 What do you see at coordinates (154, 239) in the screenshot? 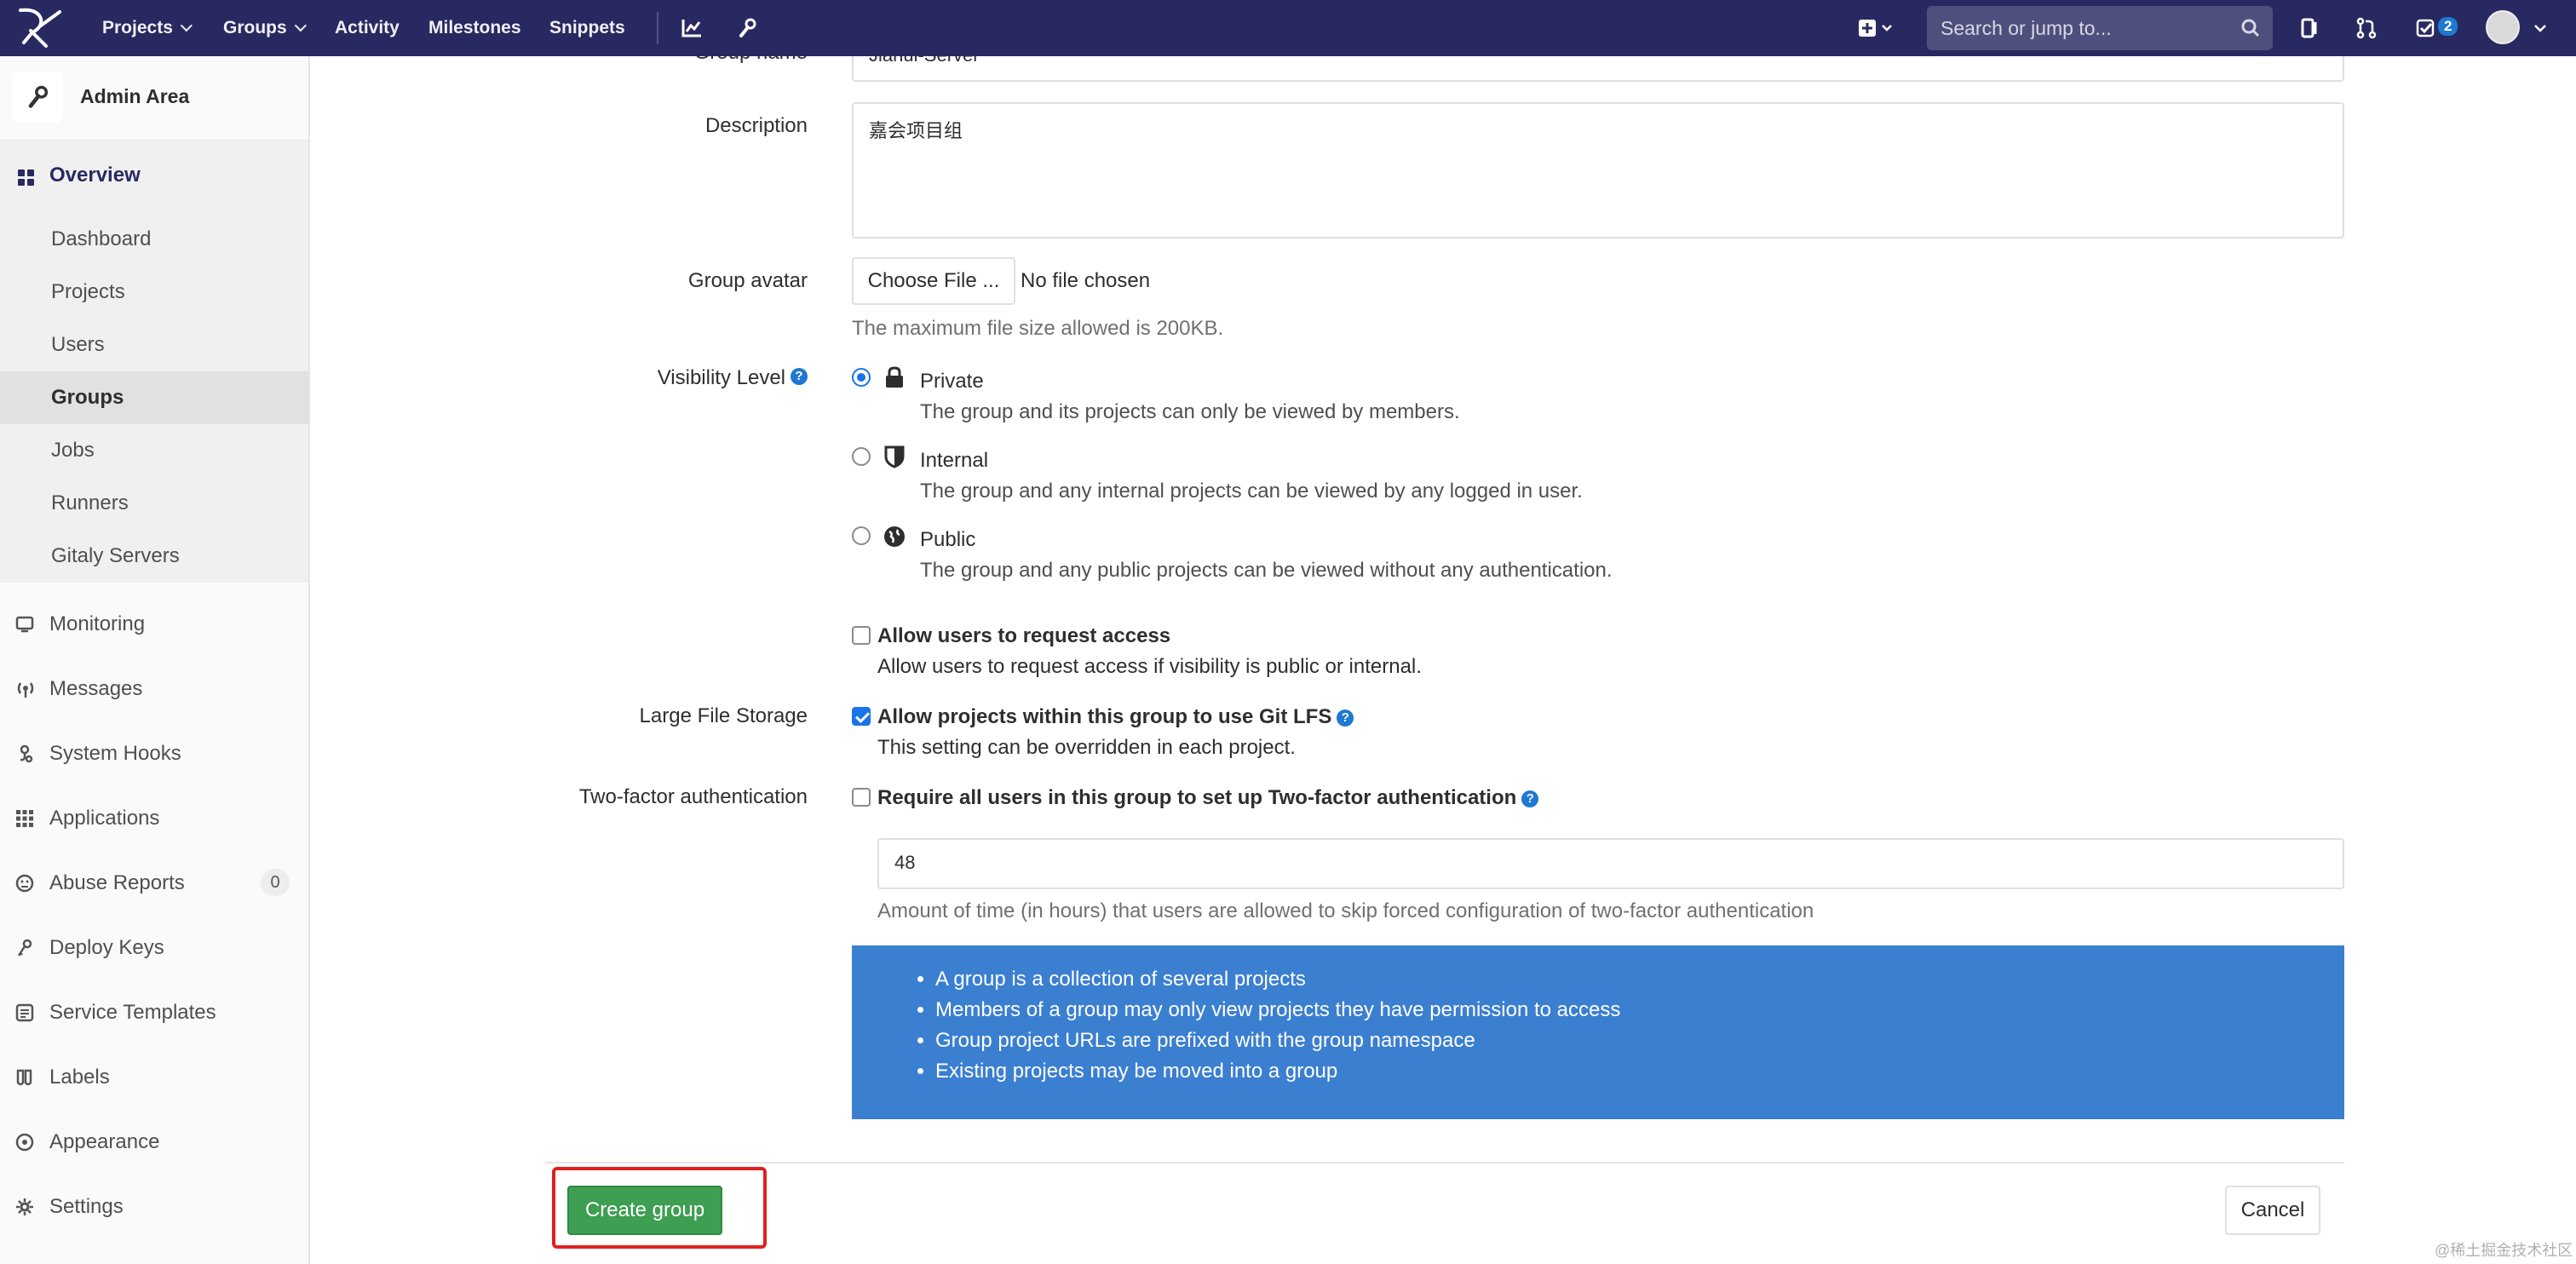
I see `sidebar-subitem-dashboard: Dashboard` at bounding box center [154, 239].